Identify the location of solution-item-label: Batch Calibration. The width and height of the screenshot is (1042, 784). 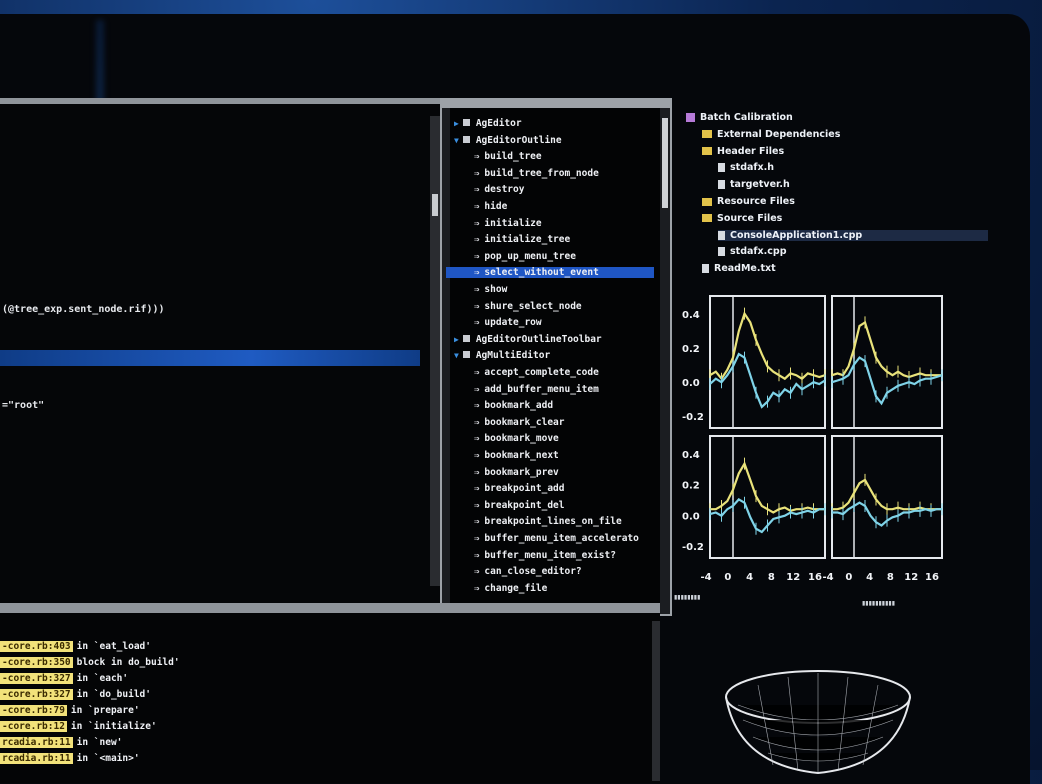
(746, 117).